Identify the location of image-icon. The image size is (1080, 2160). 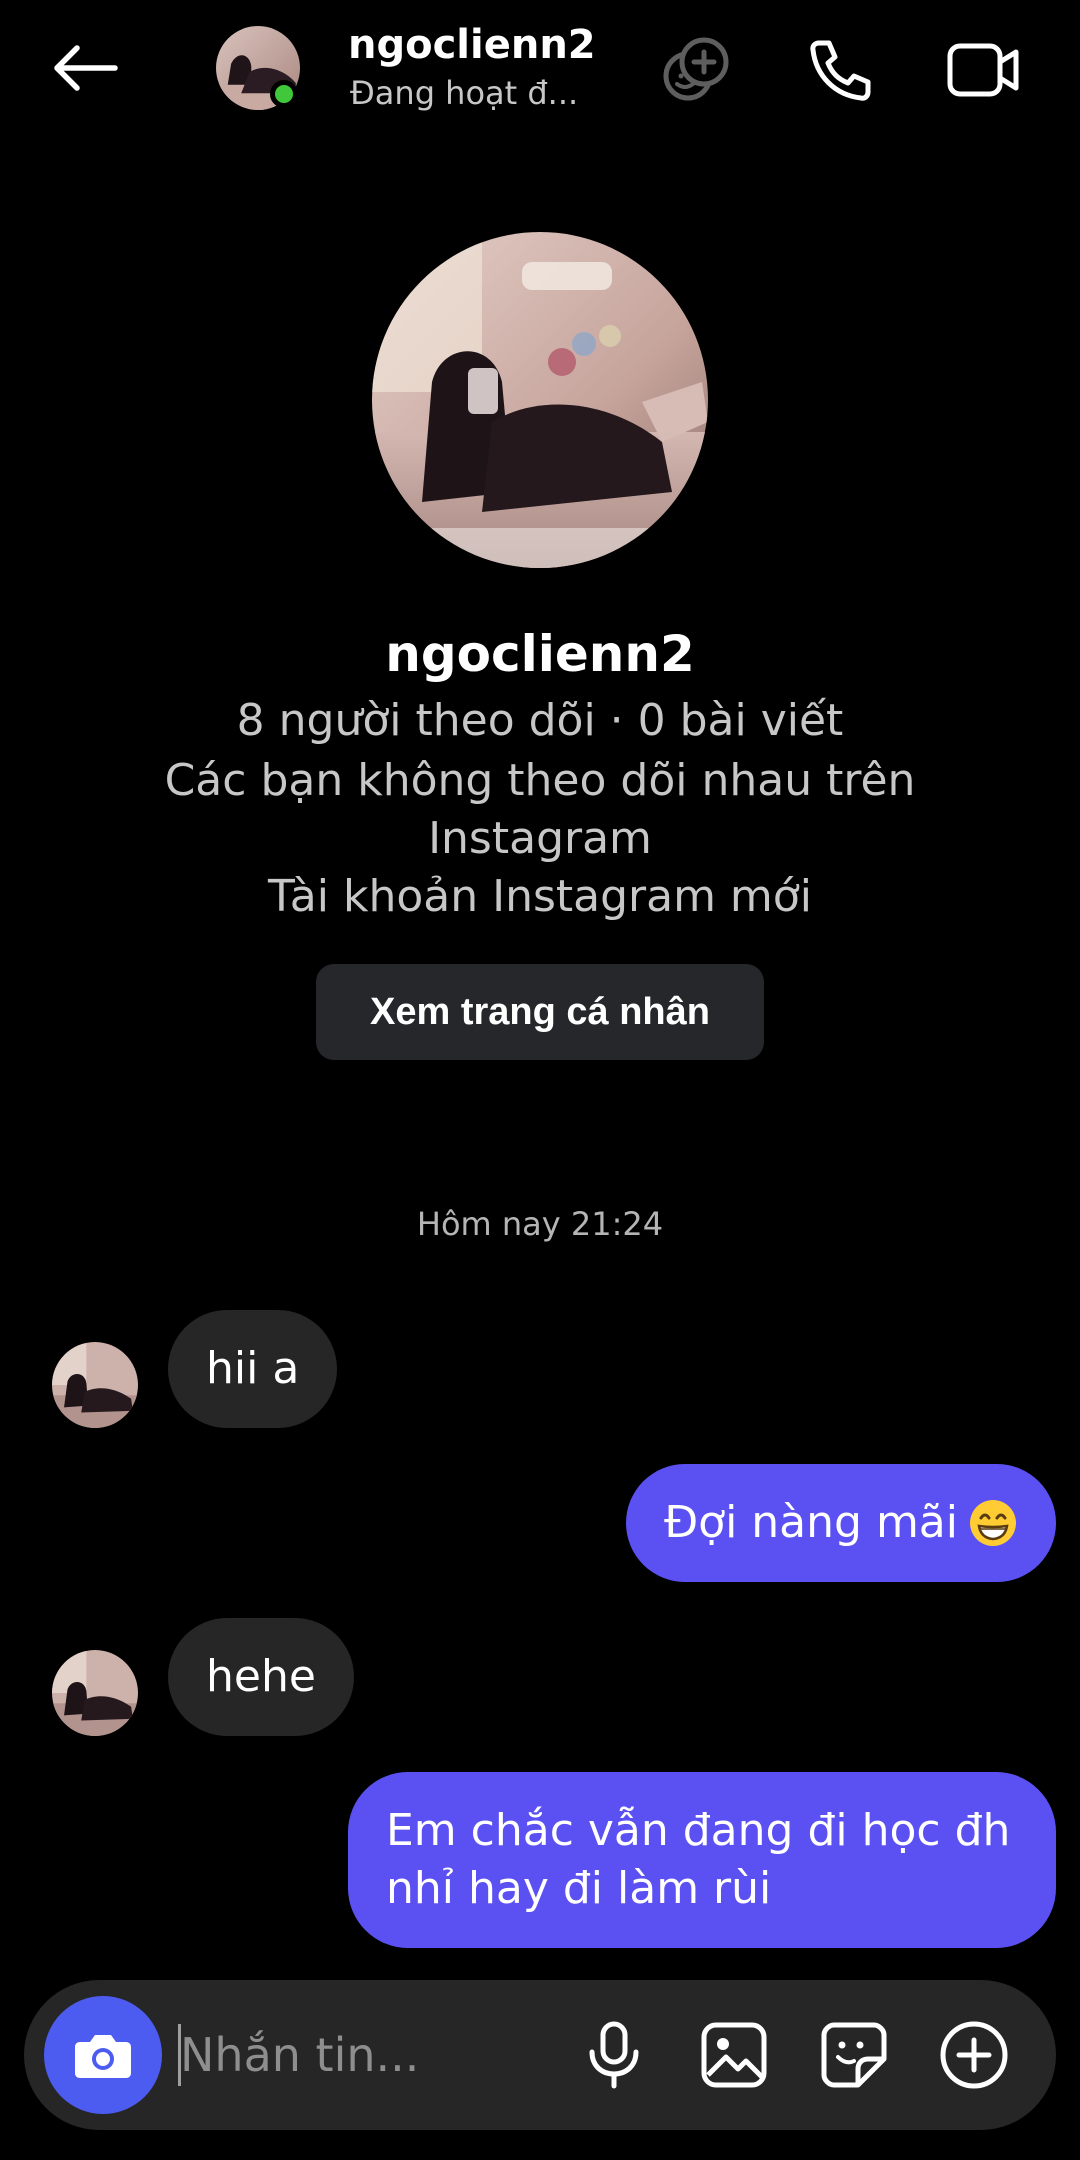
(734, 2055).